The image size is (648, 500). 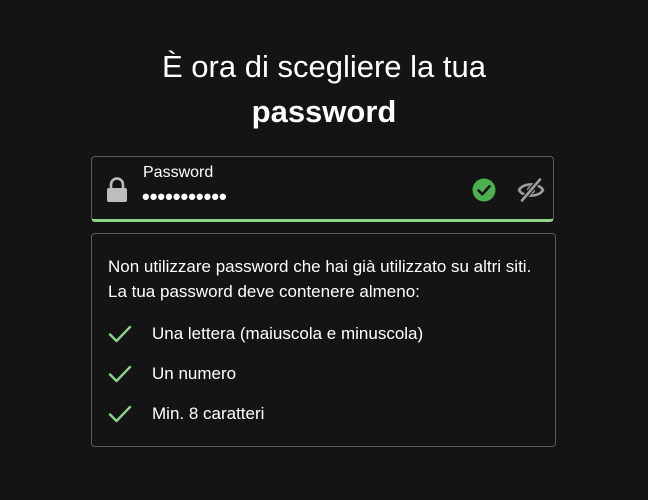 I want to click on eye-slash-icon, so click(x=531, y=190).